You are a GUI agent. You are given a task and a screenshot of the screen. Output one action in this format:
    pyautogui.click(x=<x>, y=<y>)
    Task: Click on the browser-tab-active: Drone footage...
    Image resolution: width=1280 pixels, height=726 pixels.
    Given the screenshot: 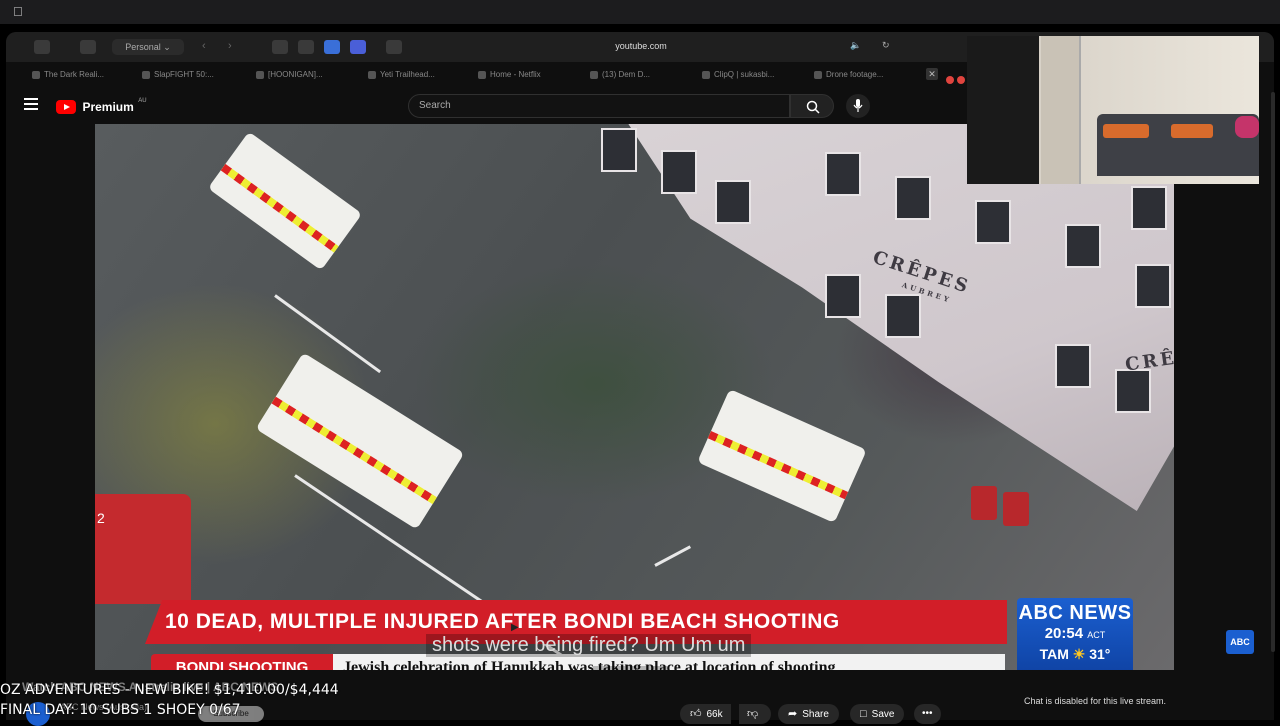 What is the action you would take?
    pyautogui.click(x=866, y=75)
    